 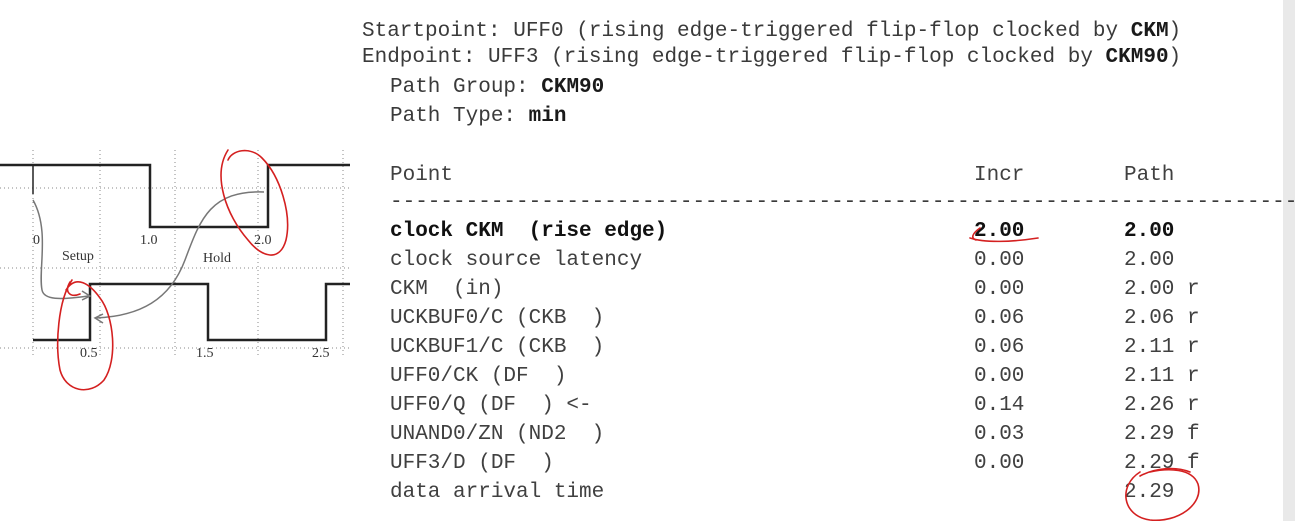 What do you see at coordinates (89, 353) in the screenshot?
I see `tick-label-0-5: 0.5` at bounding box center [89, 353].